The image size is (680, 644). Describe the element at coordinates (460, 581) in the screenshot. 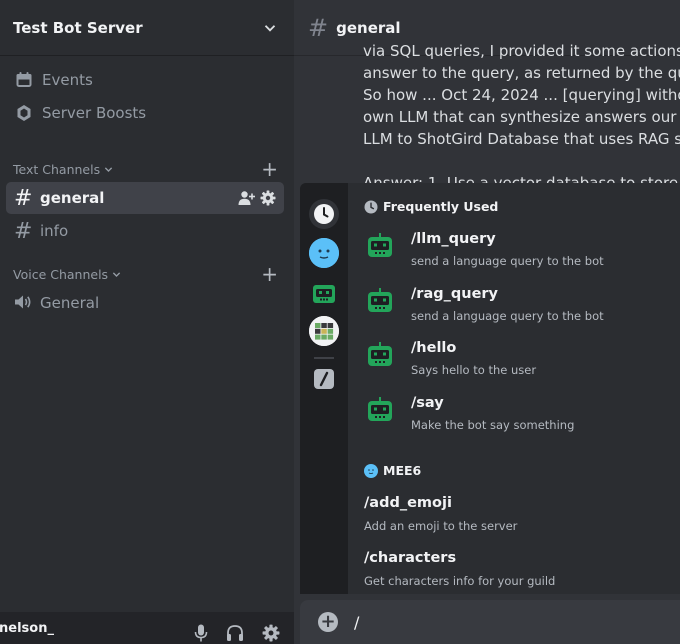

I see `command-description: Get characters info for your guild` at that location.